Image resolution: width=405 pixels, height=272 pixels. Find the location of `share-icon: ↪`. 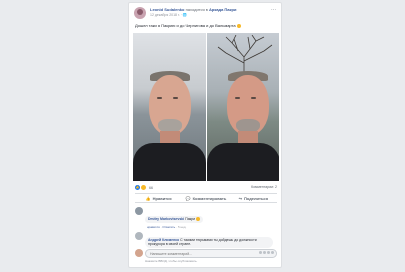

share-icon: ↪ is located at coordinates (240, 198).